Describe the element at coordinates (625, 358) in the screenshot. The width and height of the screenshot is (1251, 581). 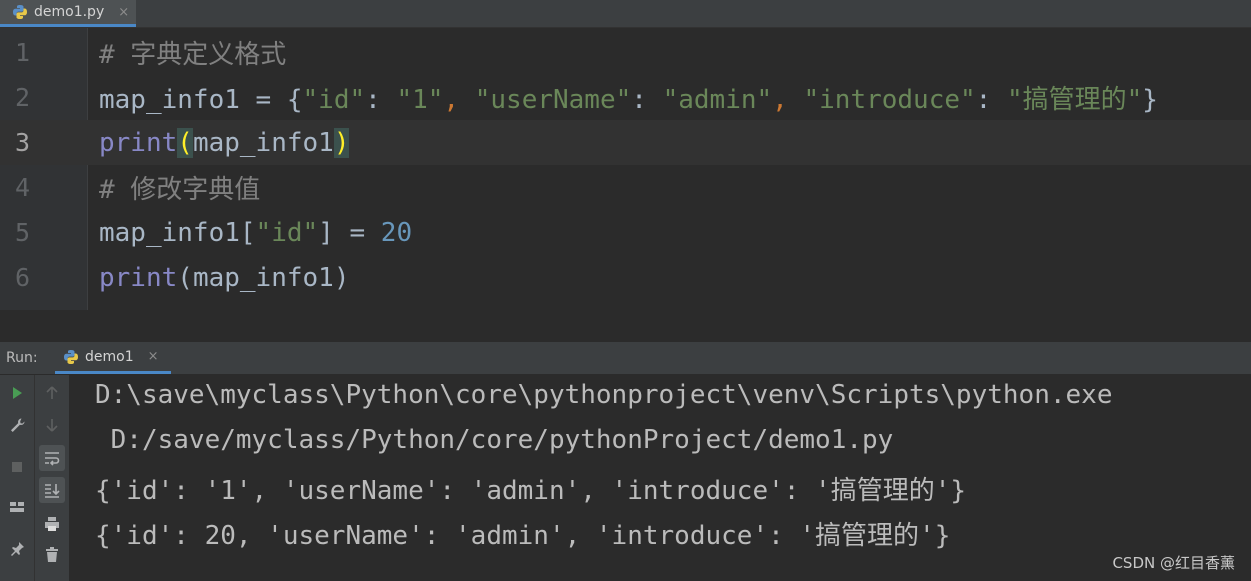
I see `run-toolwindow-header: Run: demo1 ×` at that location.